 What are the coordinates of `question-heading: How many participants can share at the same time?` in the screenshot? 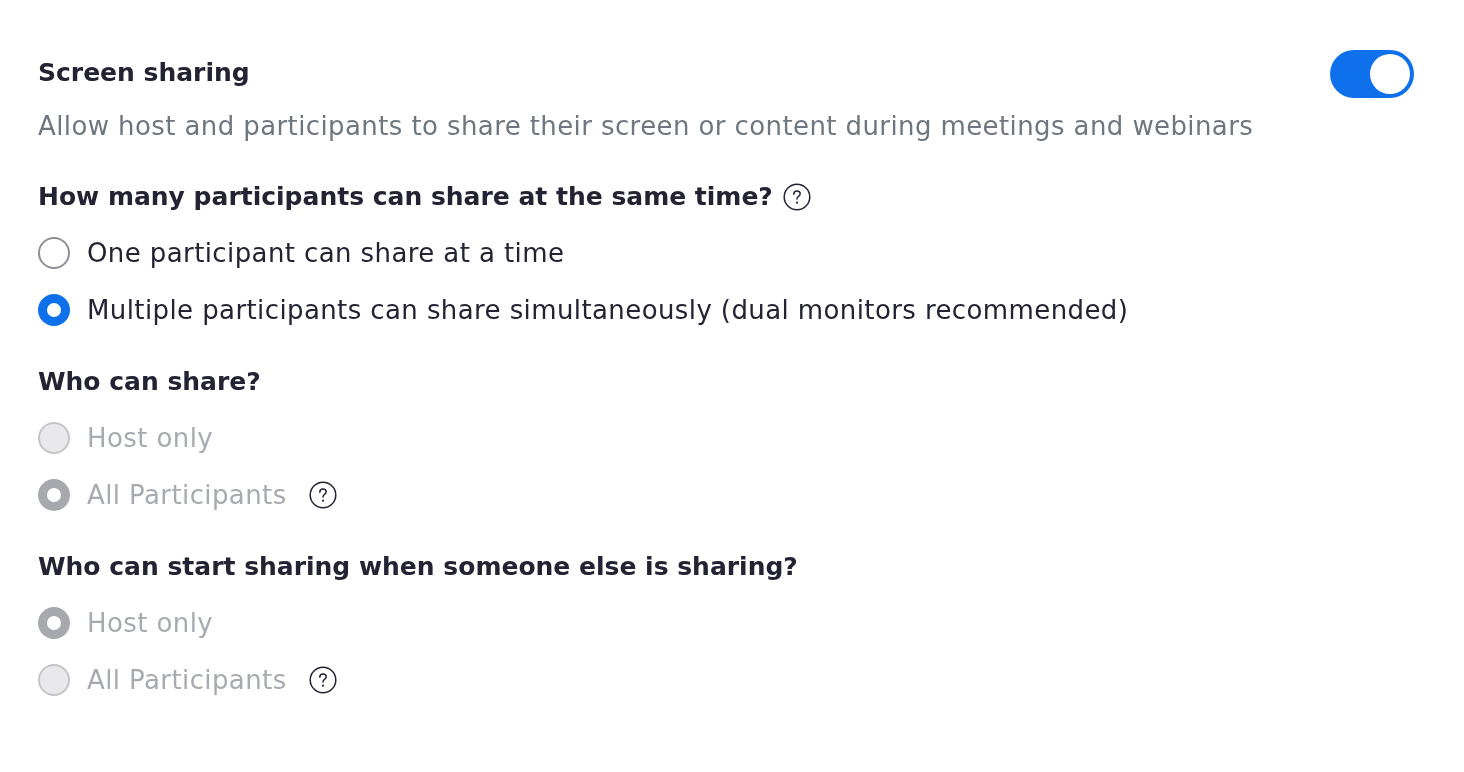 It's located at (405, 197).